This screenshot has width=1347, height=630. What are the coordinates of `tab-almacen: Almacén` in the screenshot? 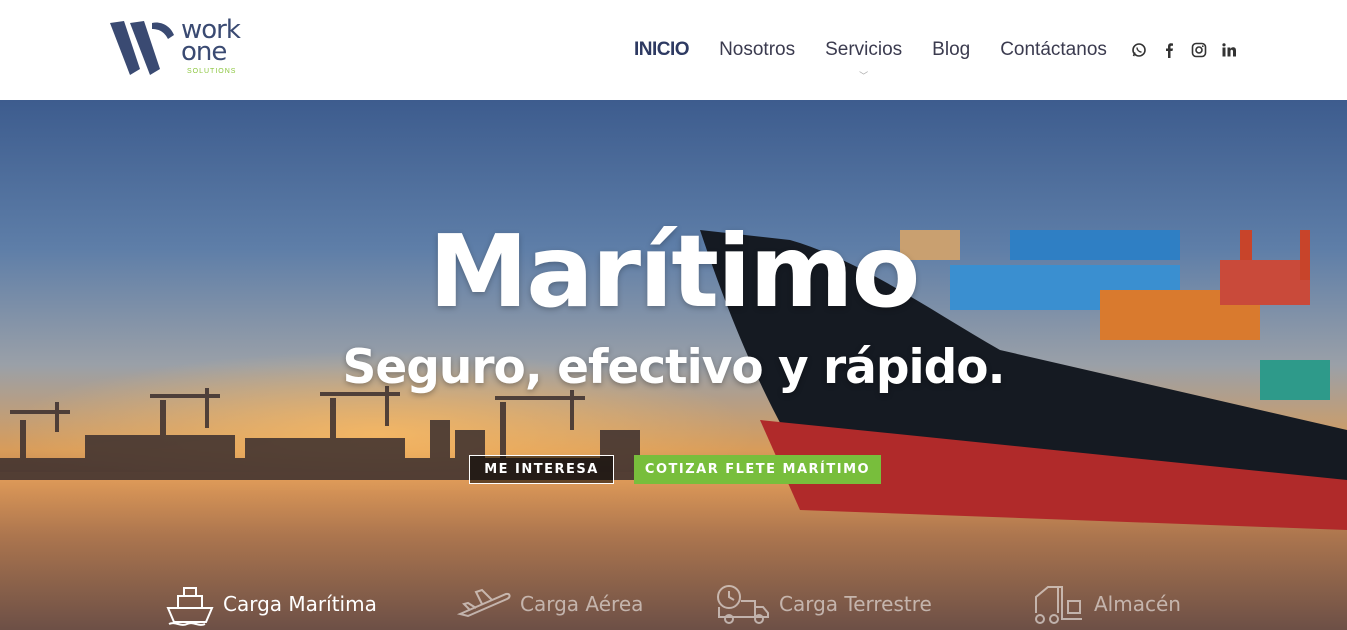 It's located at (1105, 604).